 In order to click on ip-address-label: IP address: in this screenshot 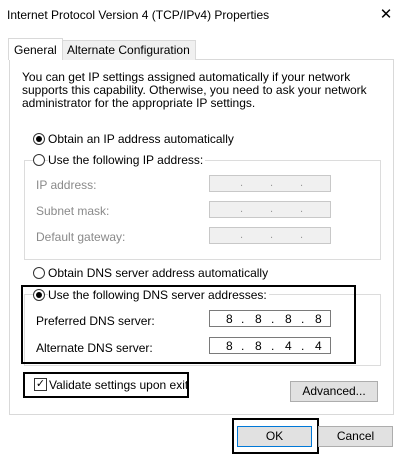, I will do `click(66, 185)`.